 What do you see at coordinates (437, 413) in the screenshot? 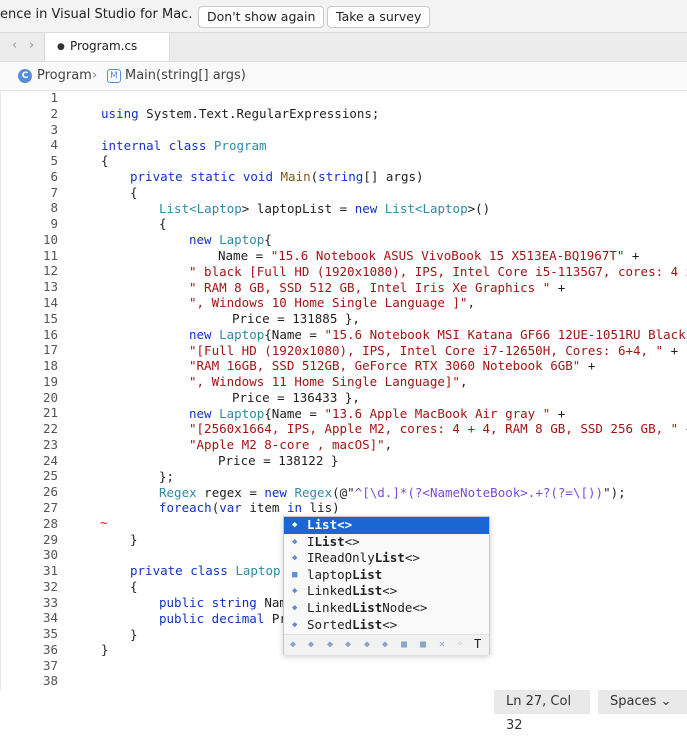
I see `code-string: "13.6 Apple MacBook Air gray "` at bounding box center [437, 413].